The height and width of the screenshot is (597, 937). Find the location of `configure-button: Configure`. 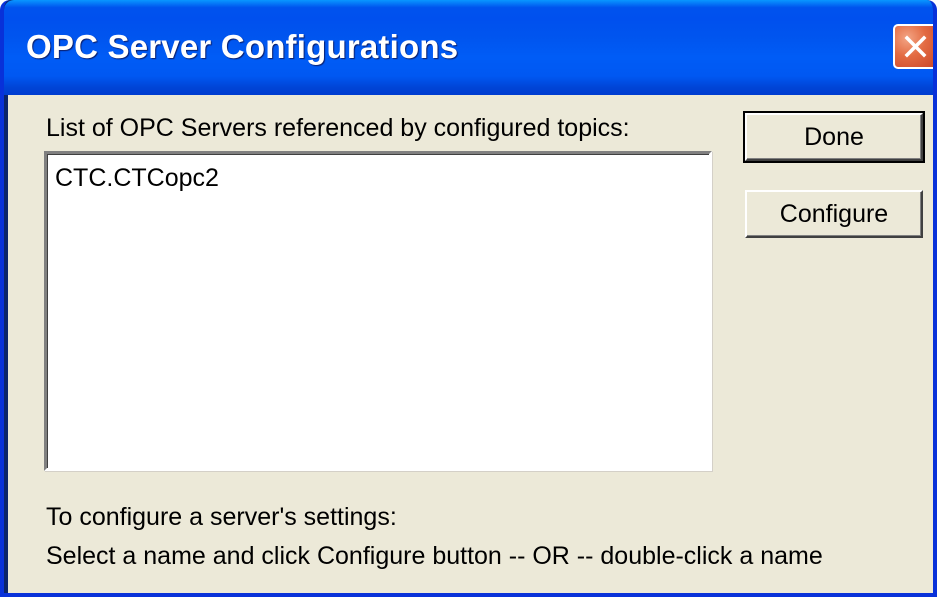

configure-button: Configure is located at coordinates (834, 214).